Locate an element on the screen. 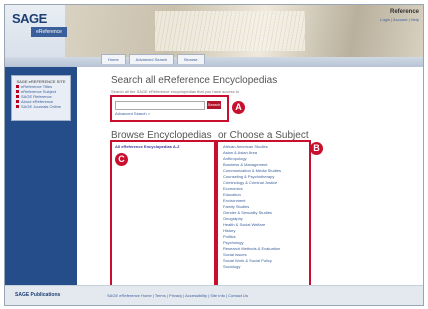 The image size is (428, 309). search-input is located at coordinates (160, 105).